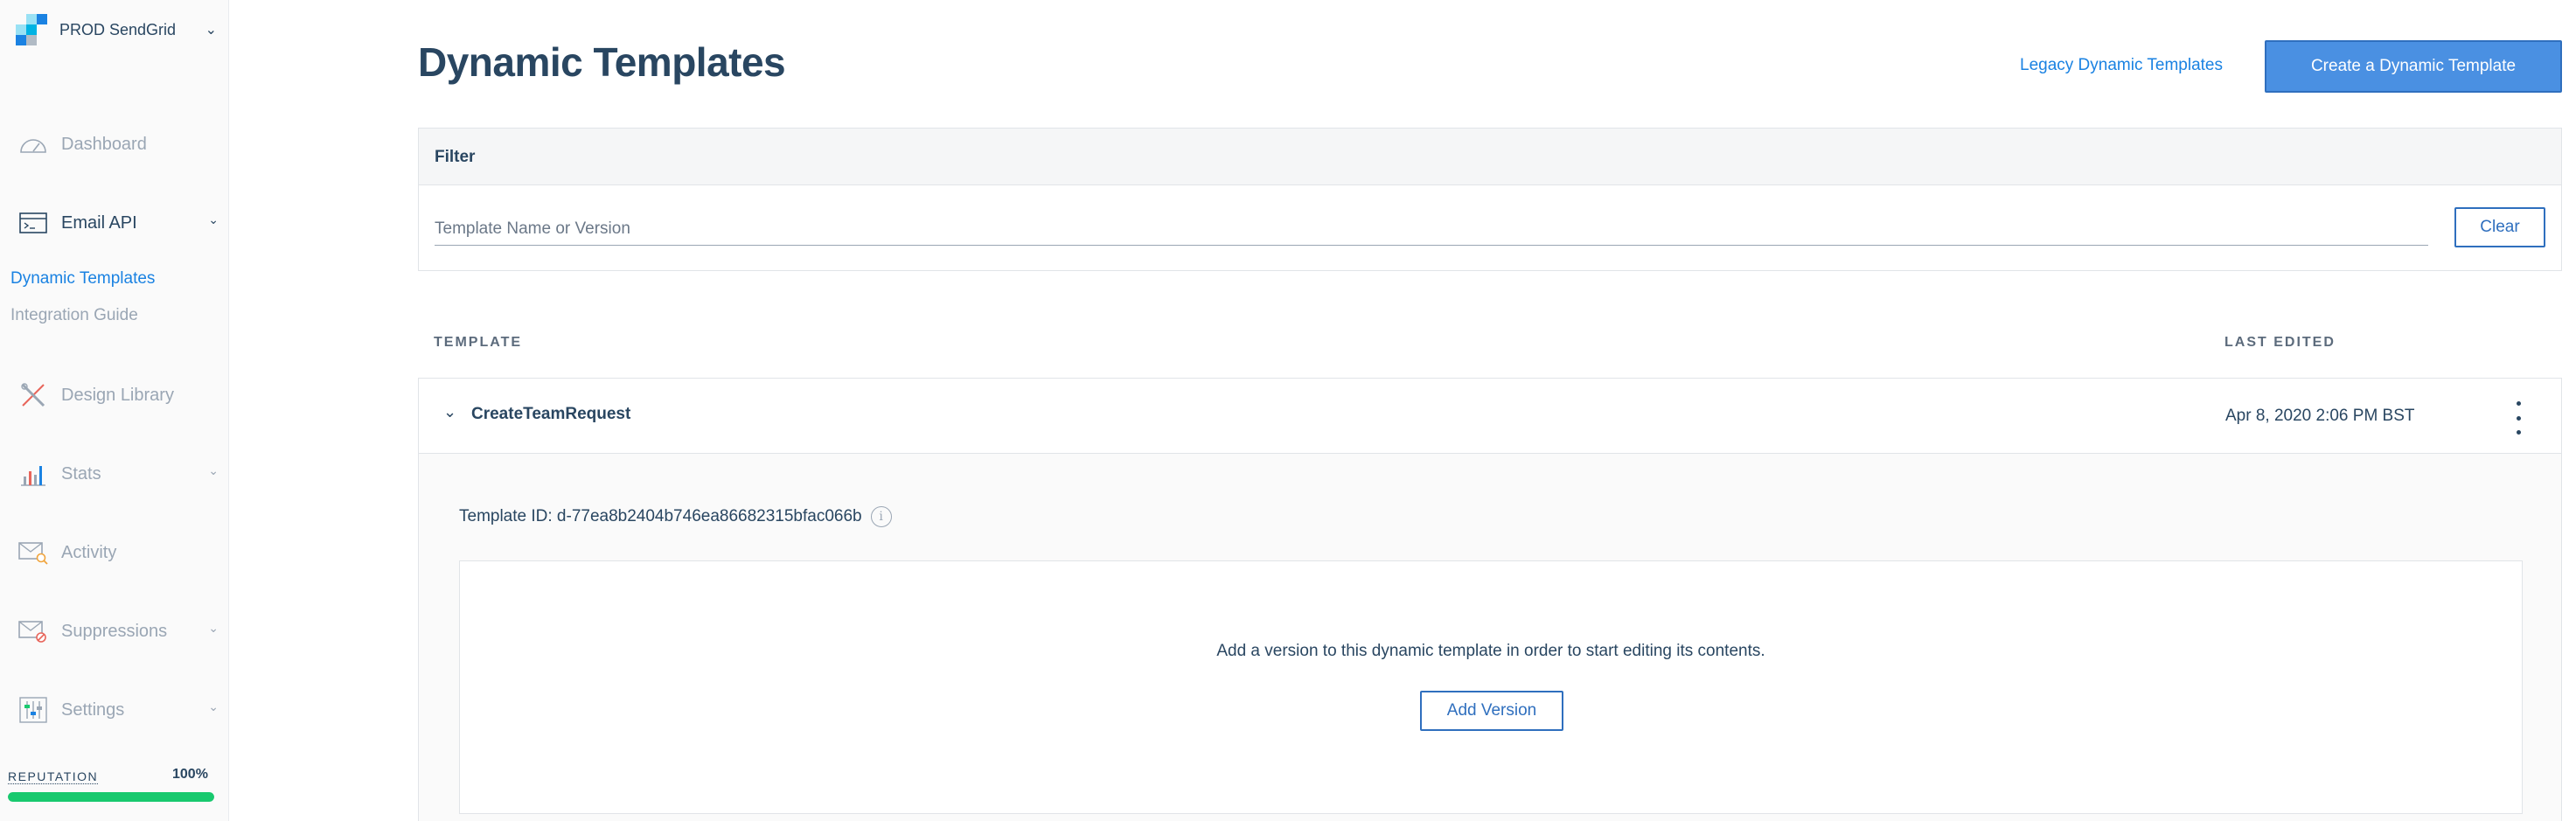  I want to click on sidebar-item-label: Design Library, so click(117, 395).